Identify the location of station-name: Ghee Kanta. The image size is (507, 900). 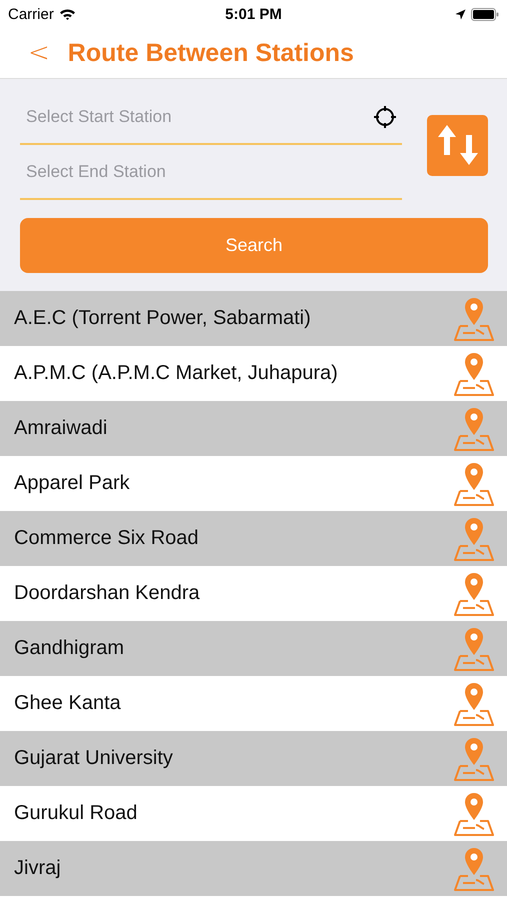
(67, 703).